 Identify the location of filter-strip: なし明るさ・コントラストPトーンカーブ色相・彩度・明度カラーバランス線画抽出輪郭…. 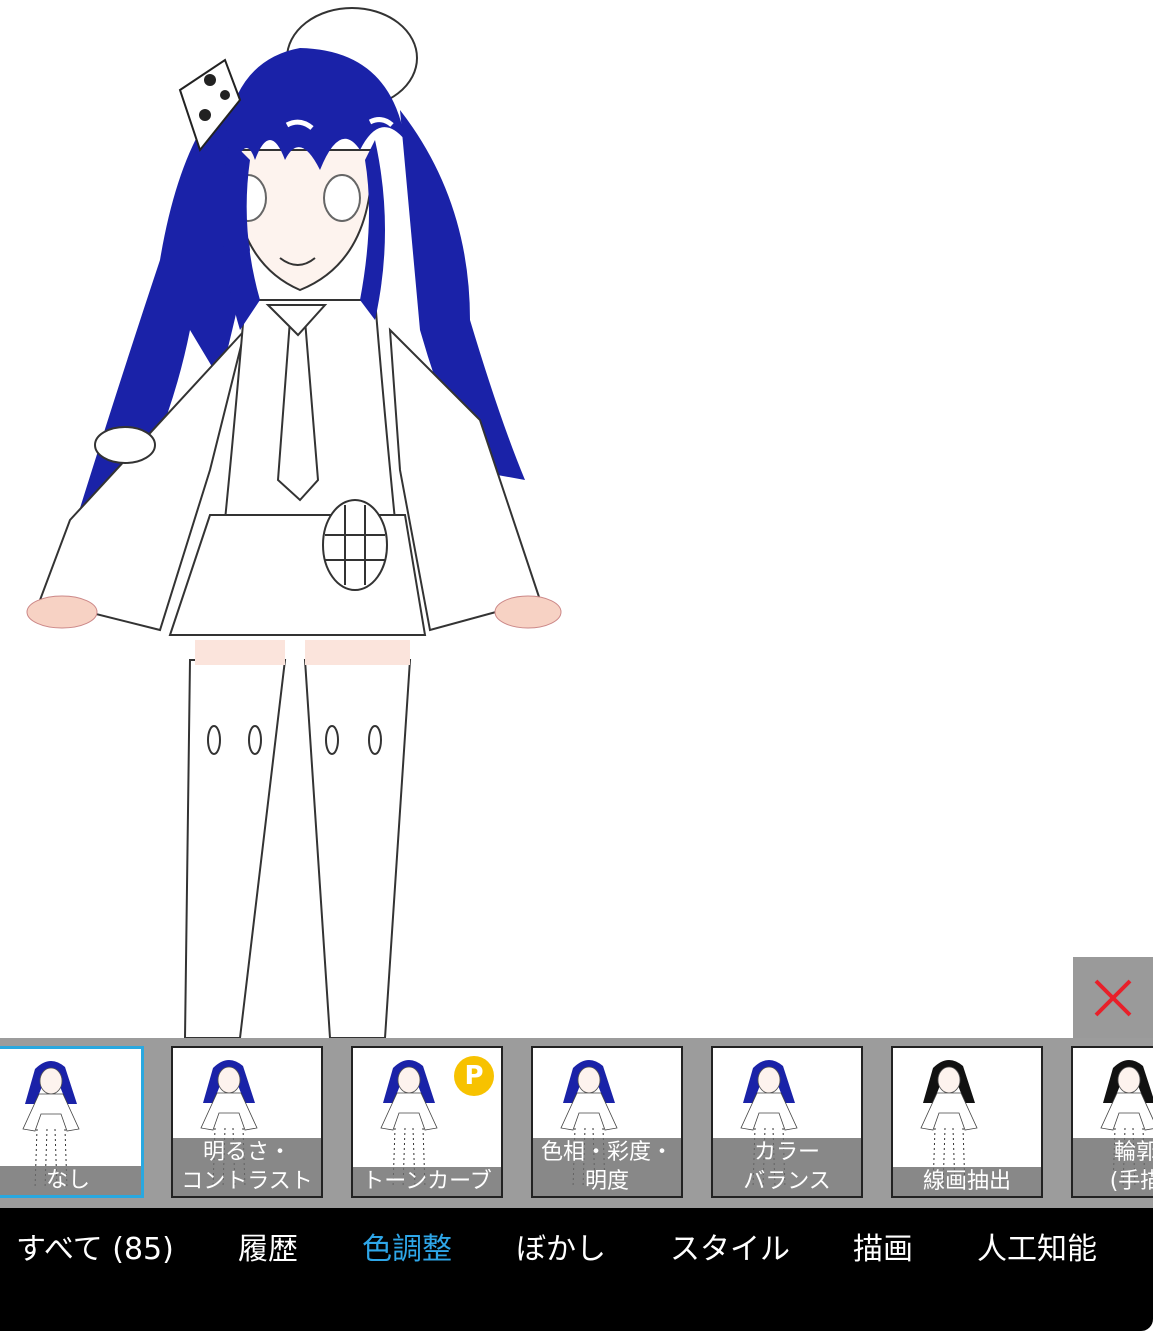
(576, 1123).